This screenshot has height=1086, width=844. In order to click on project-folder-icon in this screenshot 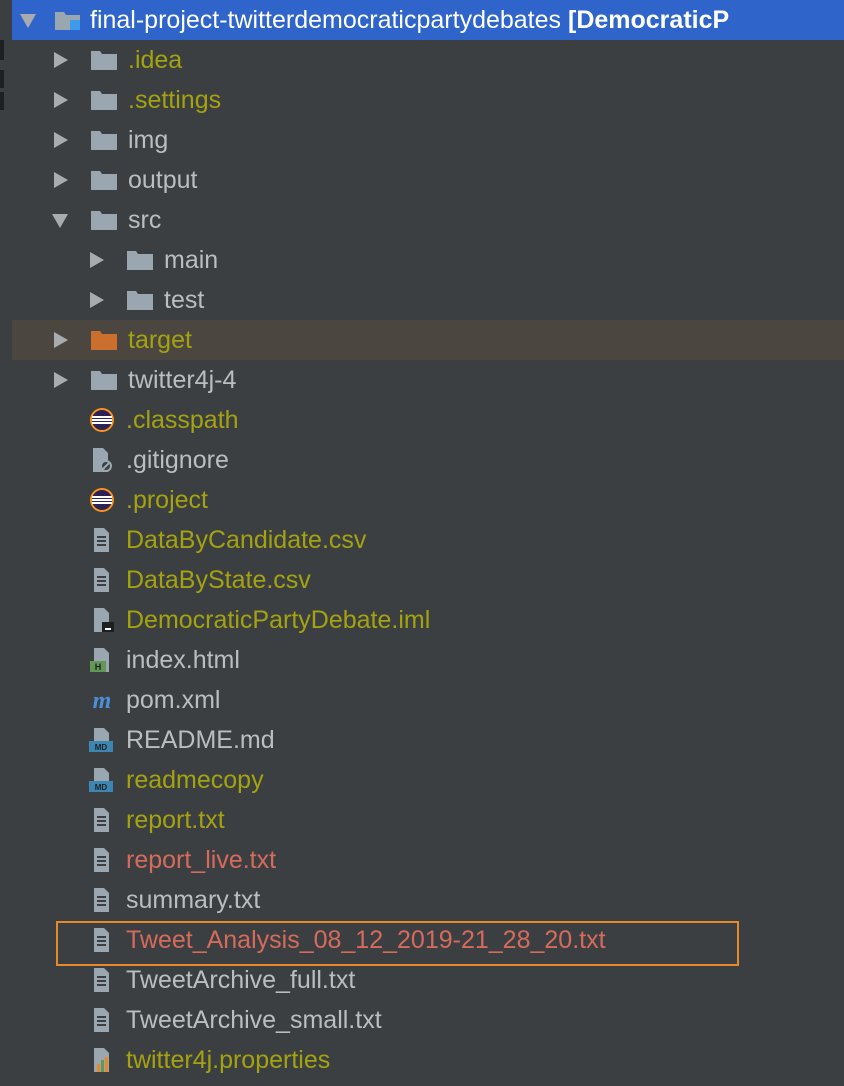, I will do `click(68, 20)`.